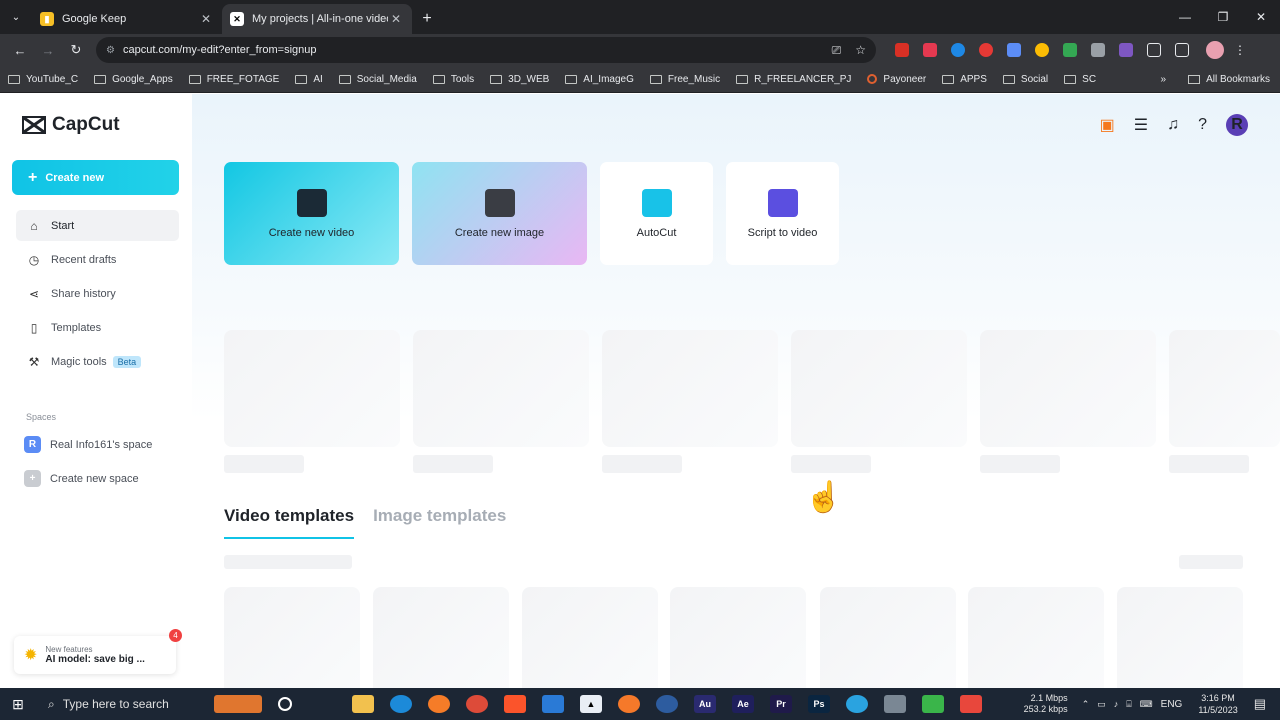 The width and height of the screenshot is (1280, 720). What do you see at coordinates (519, 79) in the screenshot?
I see `bookmark-folder: 3D_WEB` at bounding box center [519, 79].